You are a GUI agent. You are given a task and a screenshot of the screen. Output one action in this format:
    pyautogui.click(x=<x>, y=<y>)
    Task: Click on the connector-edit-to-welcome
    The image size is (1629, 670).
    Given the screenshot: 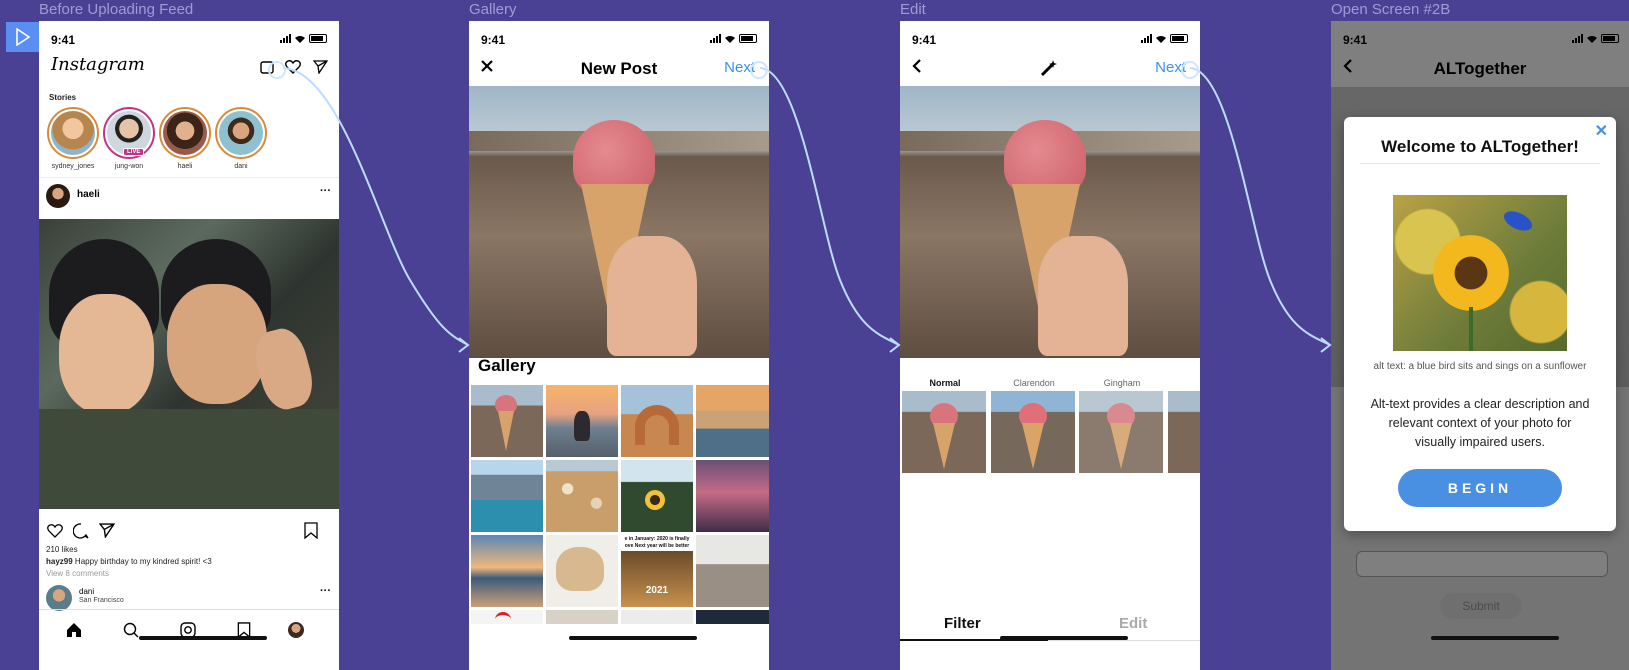 What is the action you would take?
    pyautogui.click(x=1260, y=206)
    